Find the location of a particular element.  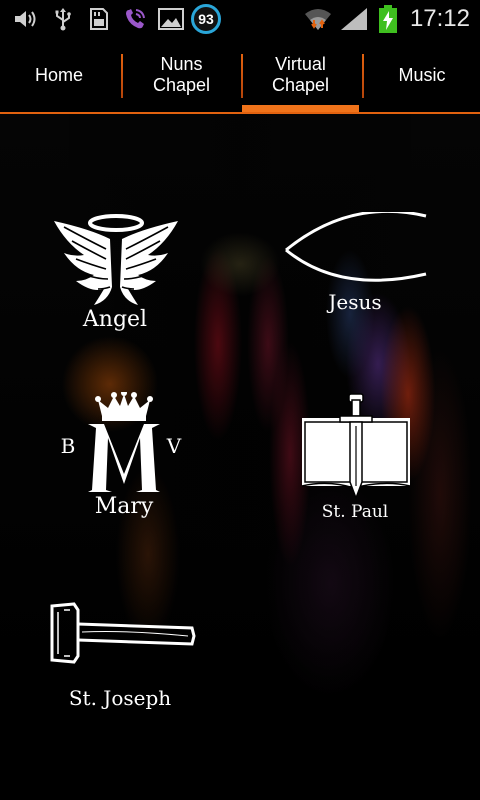

usb-icon is located at coordinates (63, 19).